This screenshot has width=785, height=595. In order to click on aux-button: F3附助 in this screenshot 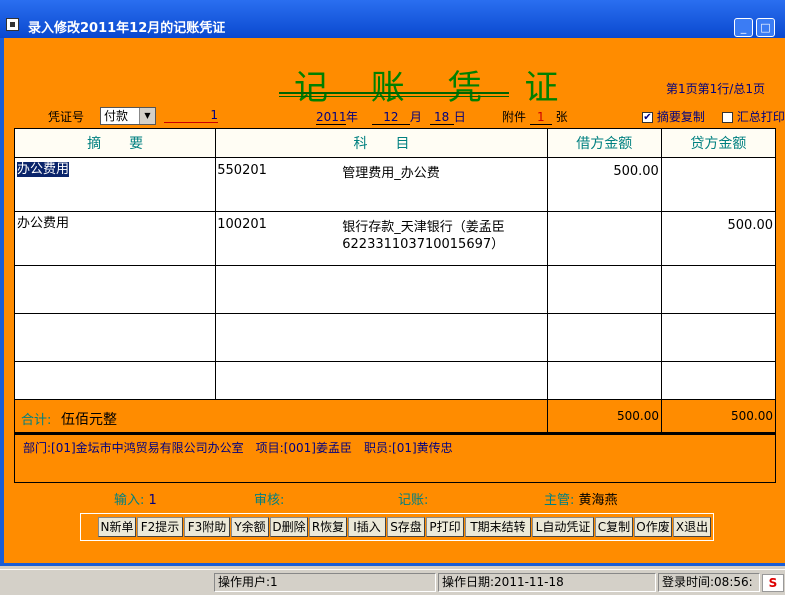, I will do `click(207, 527)`.